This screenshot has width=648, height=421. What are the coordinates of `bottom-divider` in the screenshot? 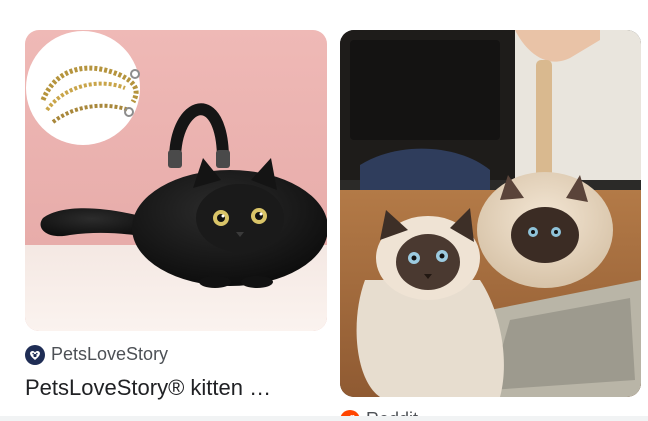 It's located at (324, 418).